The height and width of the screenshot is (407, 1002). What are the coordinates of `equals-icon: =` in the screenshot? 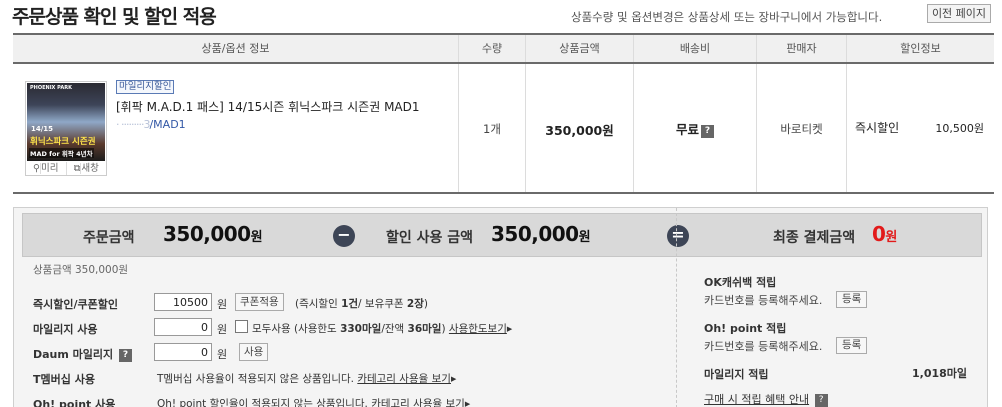 It's located at (678, 236).